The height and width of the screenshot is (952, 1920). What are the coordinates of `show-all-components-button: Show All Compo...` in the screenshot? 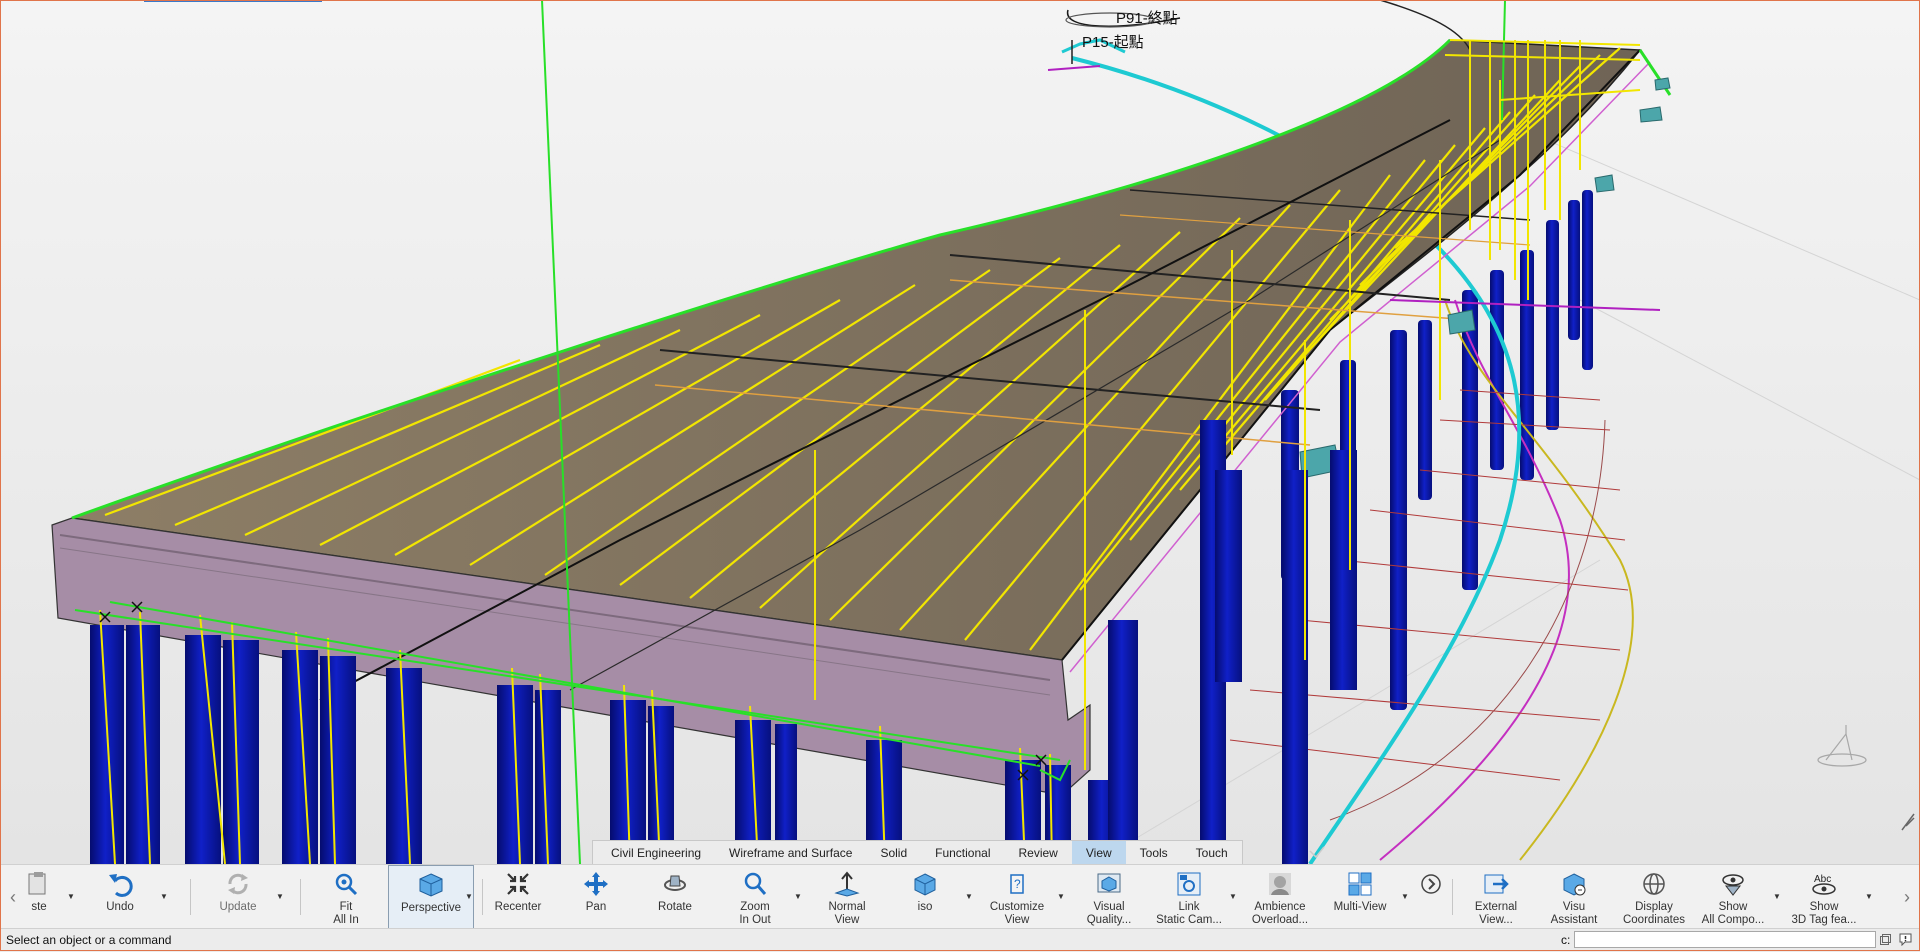 It's located at (1733, 897).